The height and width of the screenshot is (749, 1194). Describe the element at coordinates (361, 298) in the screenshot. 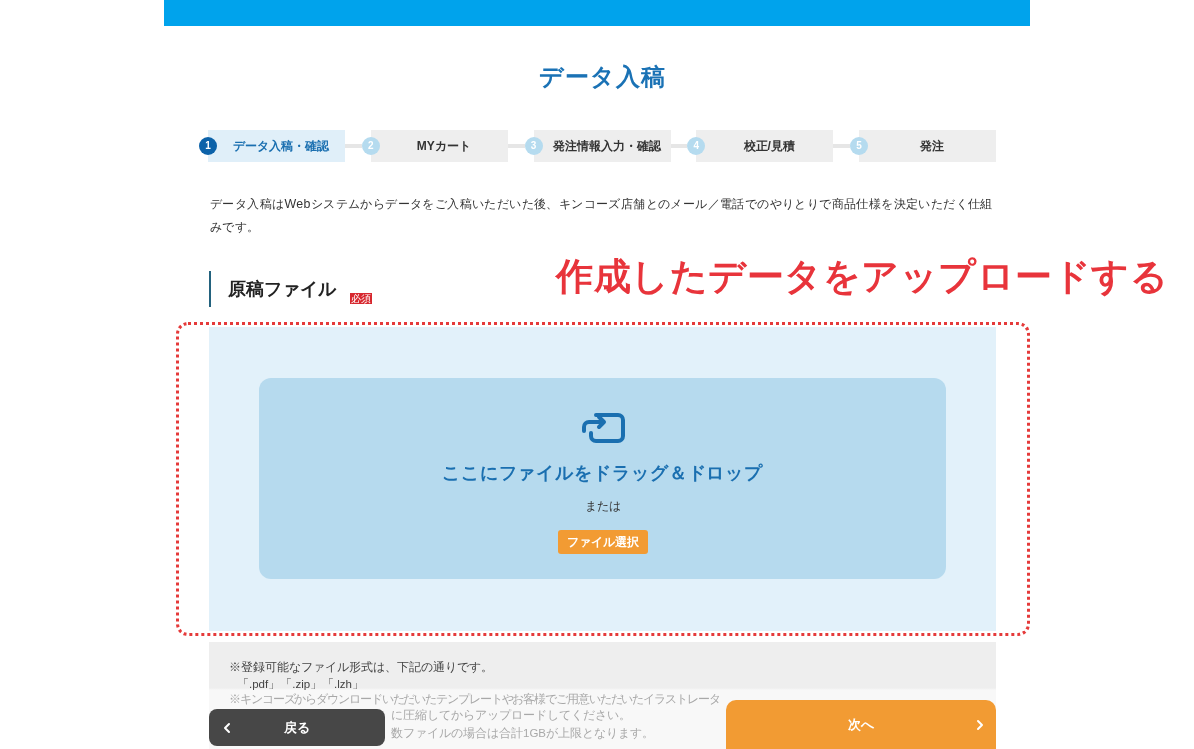

I see `required-badge: 必須` at that location.